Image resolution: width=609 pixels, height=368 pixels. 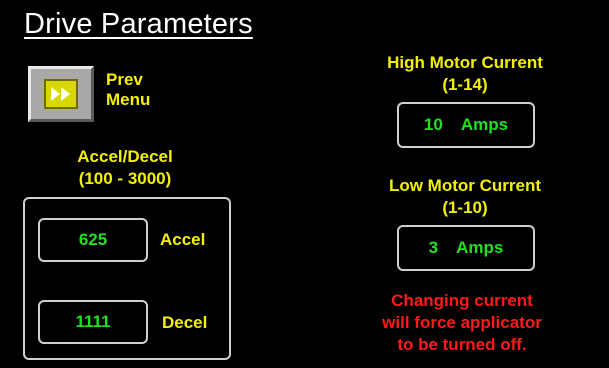 I want to click on high-motor-current-range: (1-14), so click(x=465, y=84).